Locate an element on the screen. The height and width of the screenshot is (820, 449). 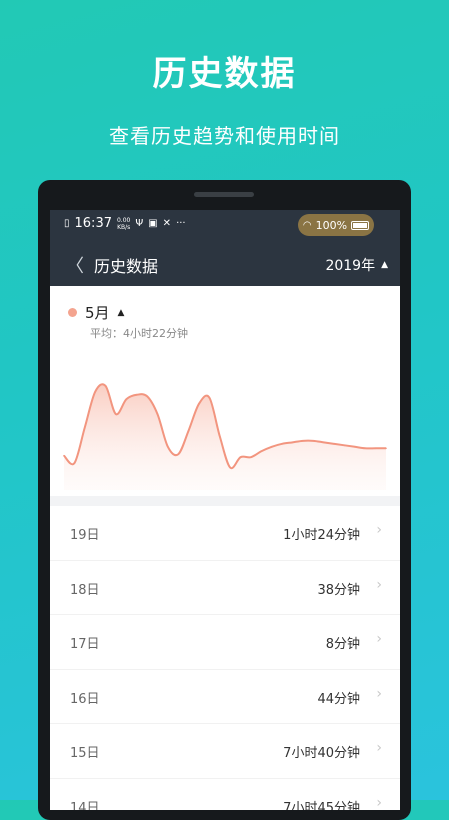
legend-dot is located at coordinates (72, 312).